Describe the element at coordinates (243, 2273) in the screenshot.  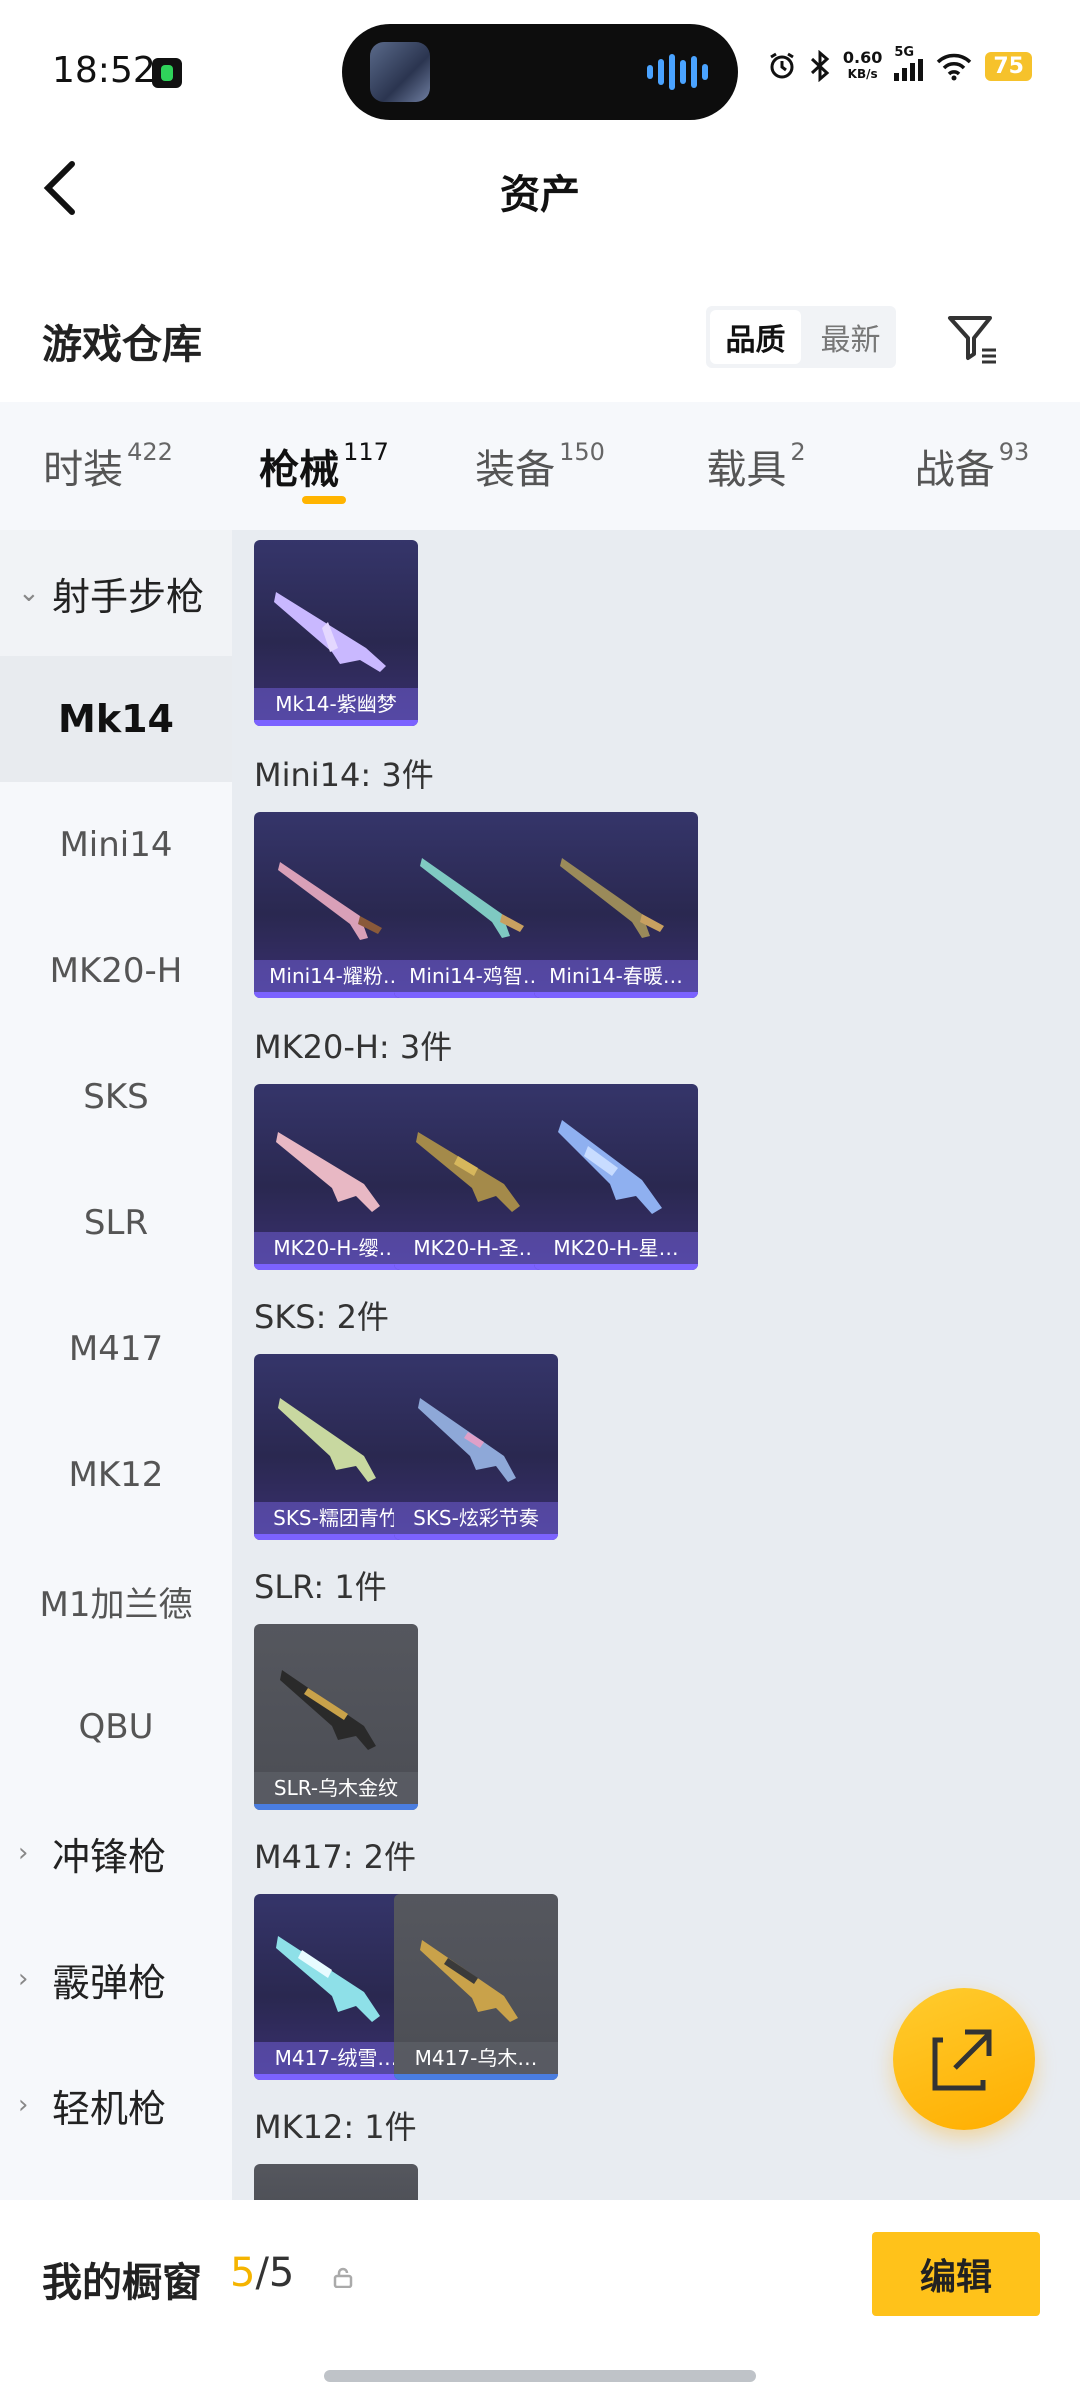
I see `showcase-count-current: 5` at that location.